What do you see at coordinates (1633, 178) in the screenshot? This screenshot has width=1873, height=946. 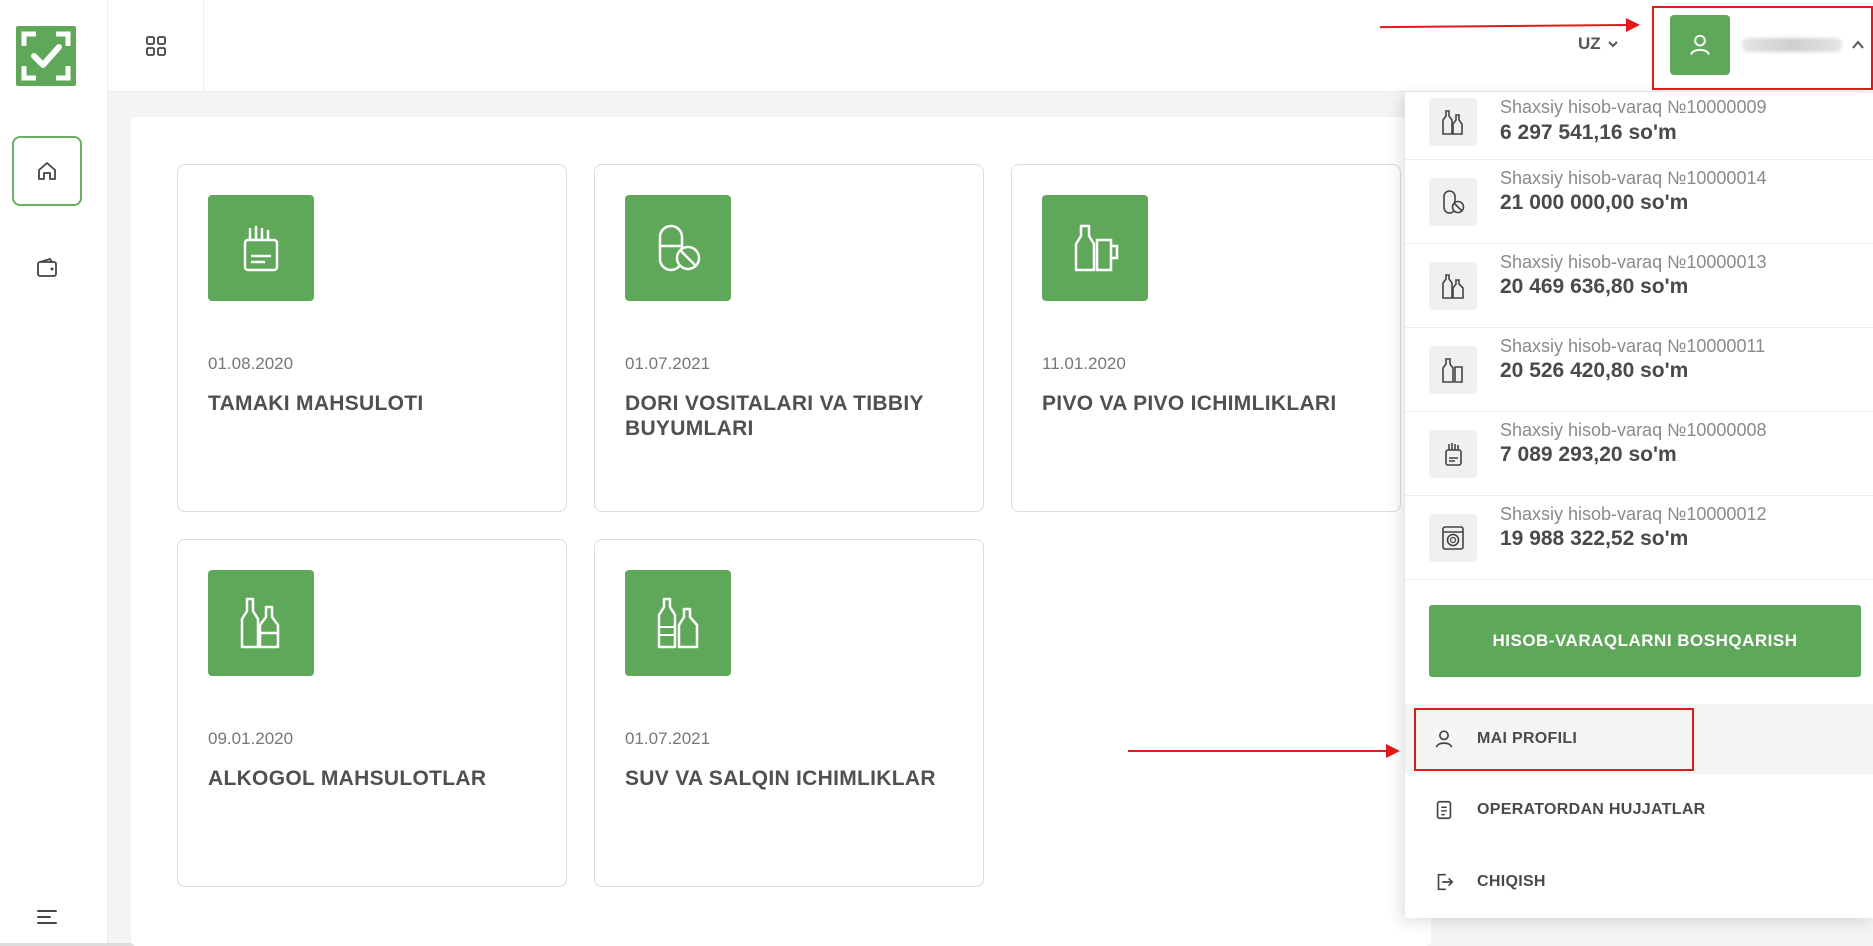 I see `account-label: Shaxsiy hisob-varaq №10000014` at bounding box center [1633, 178].